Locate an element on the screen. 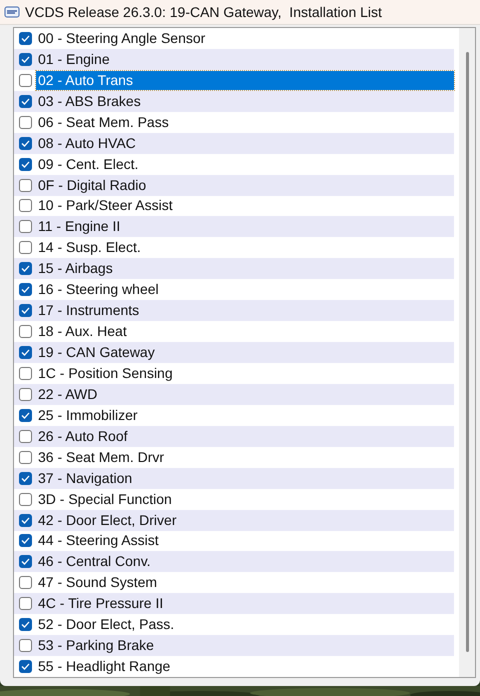  list-item: 52 - Door Elect, Pass. is located at coordinates (245, 624).